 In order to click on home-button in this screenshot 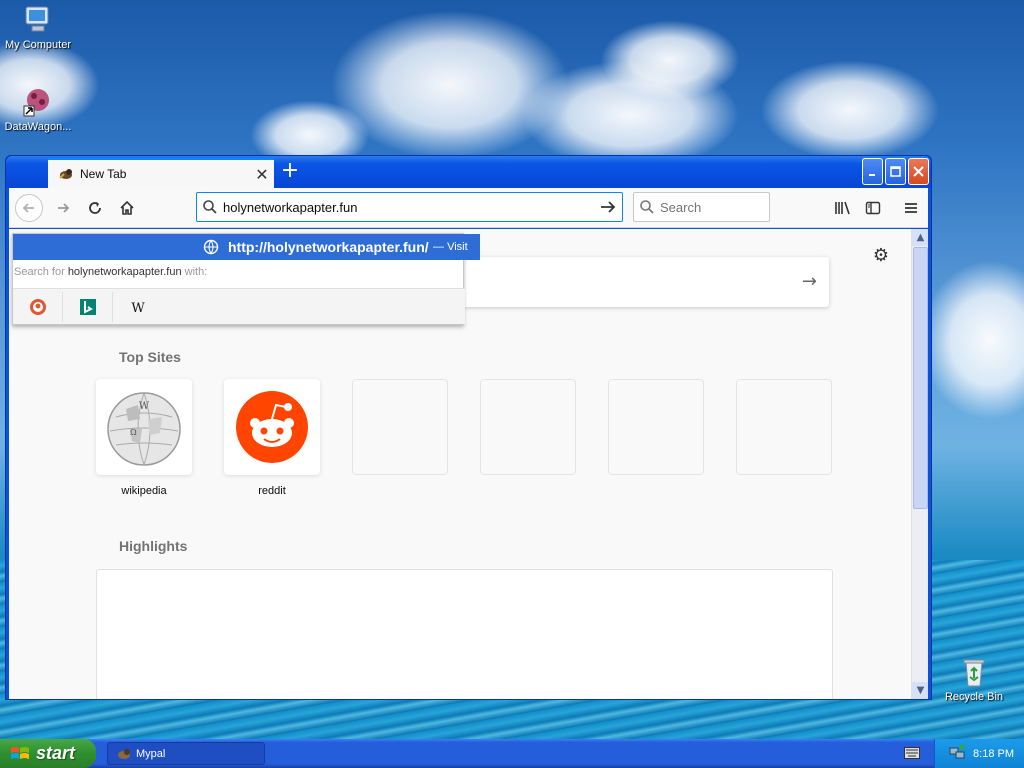, I will do `click(127, 208)`.